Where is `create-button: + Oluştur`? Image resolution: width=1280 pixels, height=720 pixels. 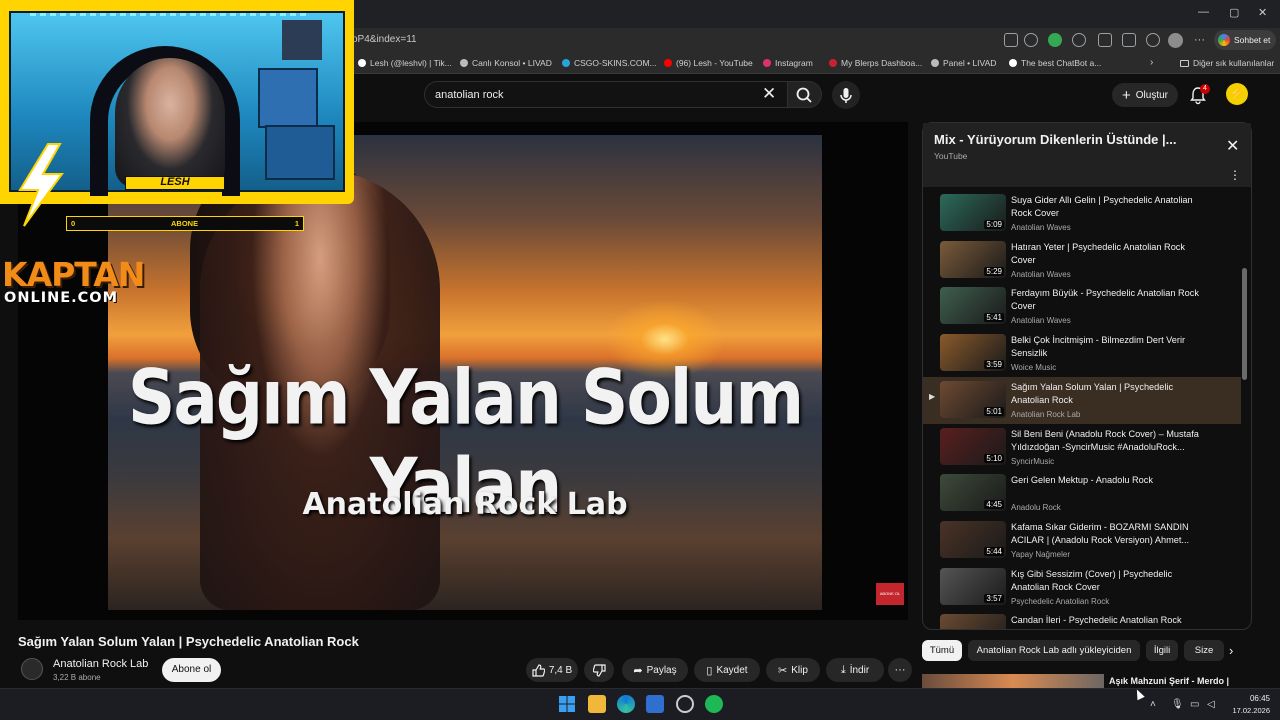
create-button: + Oluştur is located at coordinates (1145, 95).